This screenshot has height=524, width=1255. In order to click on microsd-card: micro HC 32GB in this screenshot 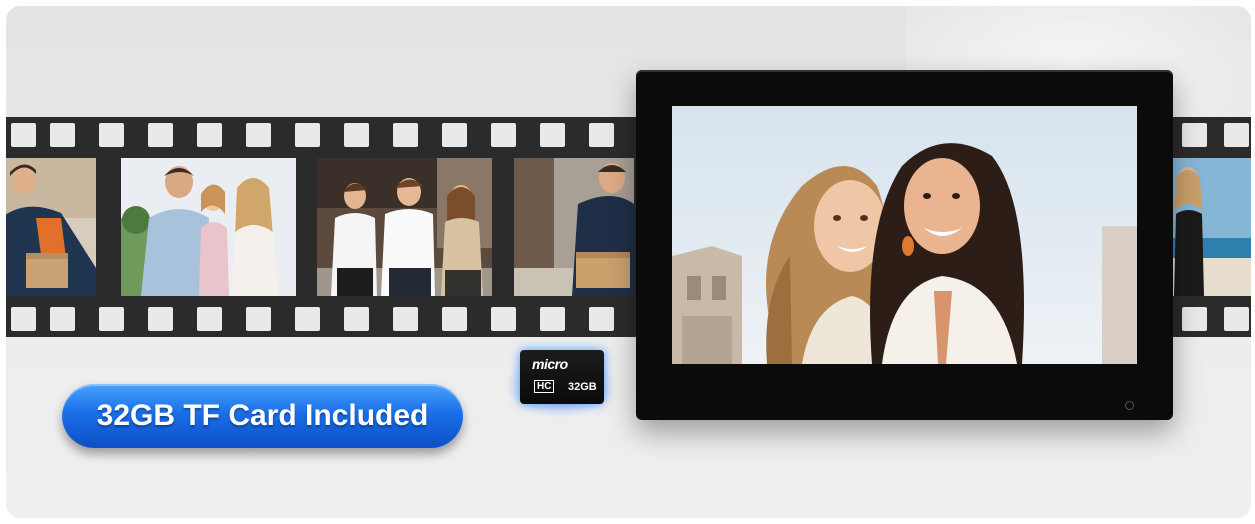, I will do `click(562, 377)`.